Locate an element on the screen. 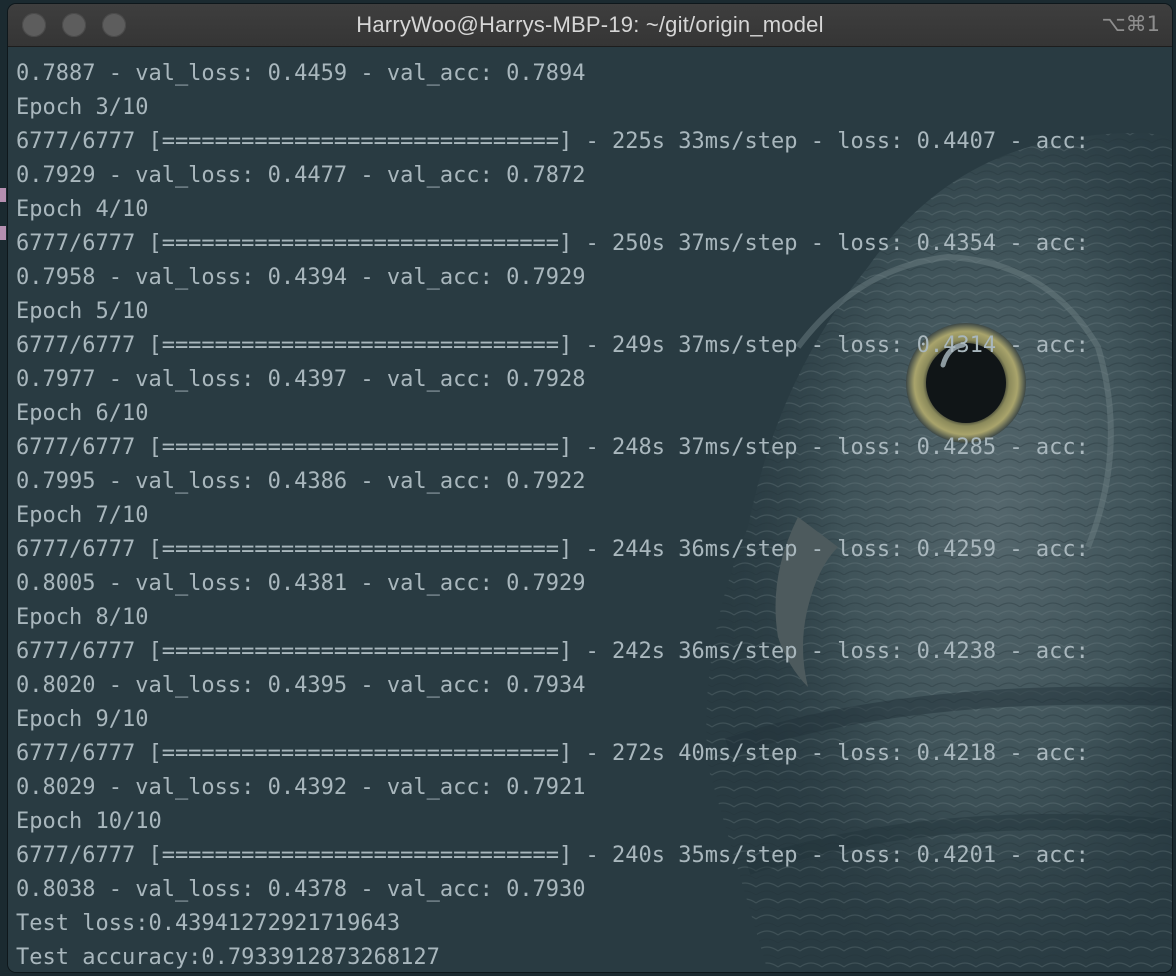 Image resolution: width=1176 pixels, height=976 pixels. terminal-line: Epoch 4/10 is located at coordinates (82, 209).